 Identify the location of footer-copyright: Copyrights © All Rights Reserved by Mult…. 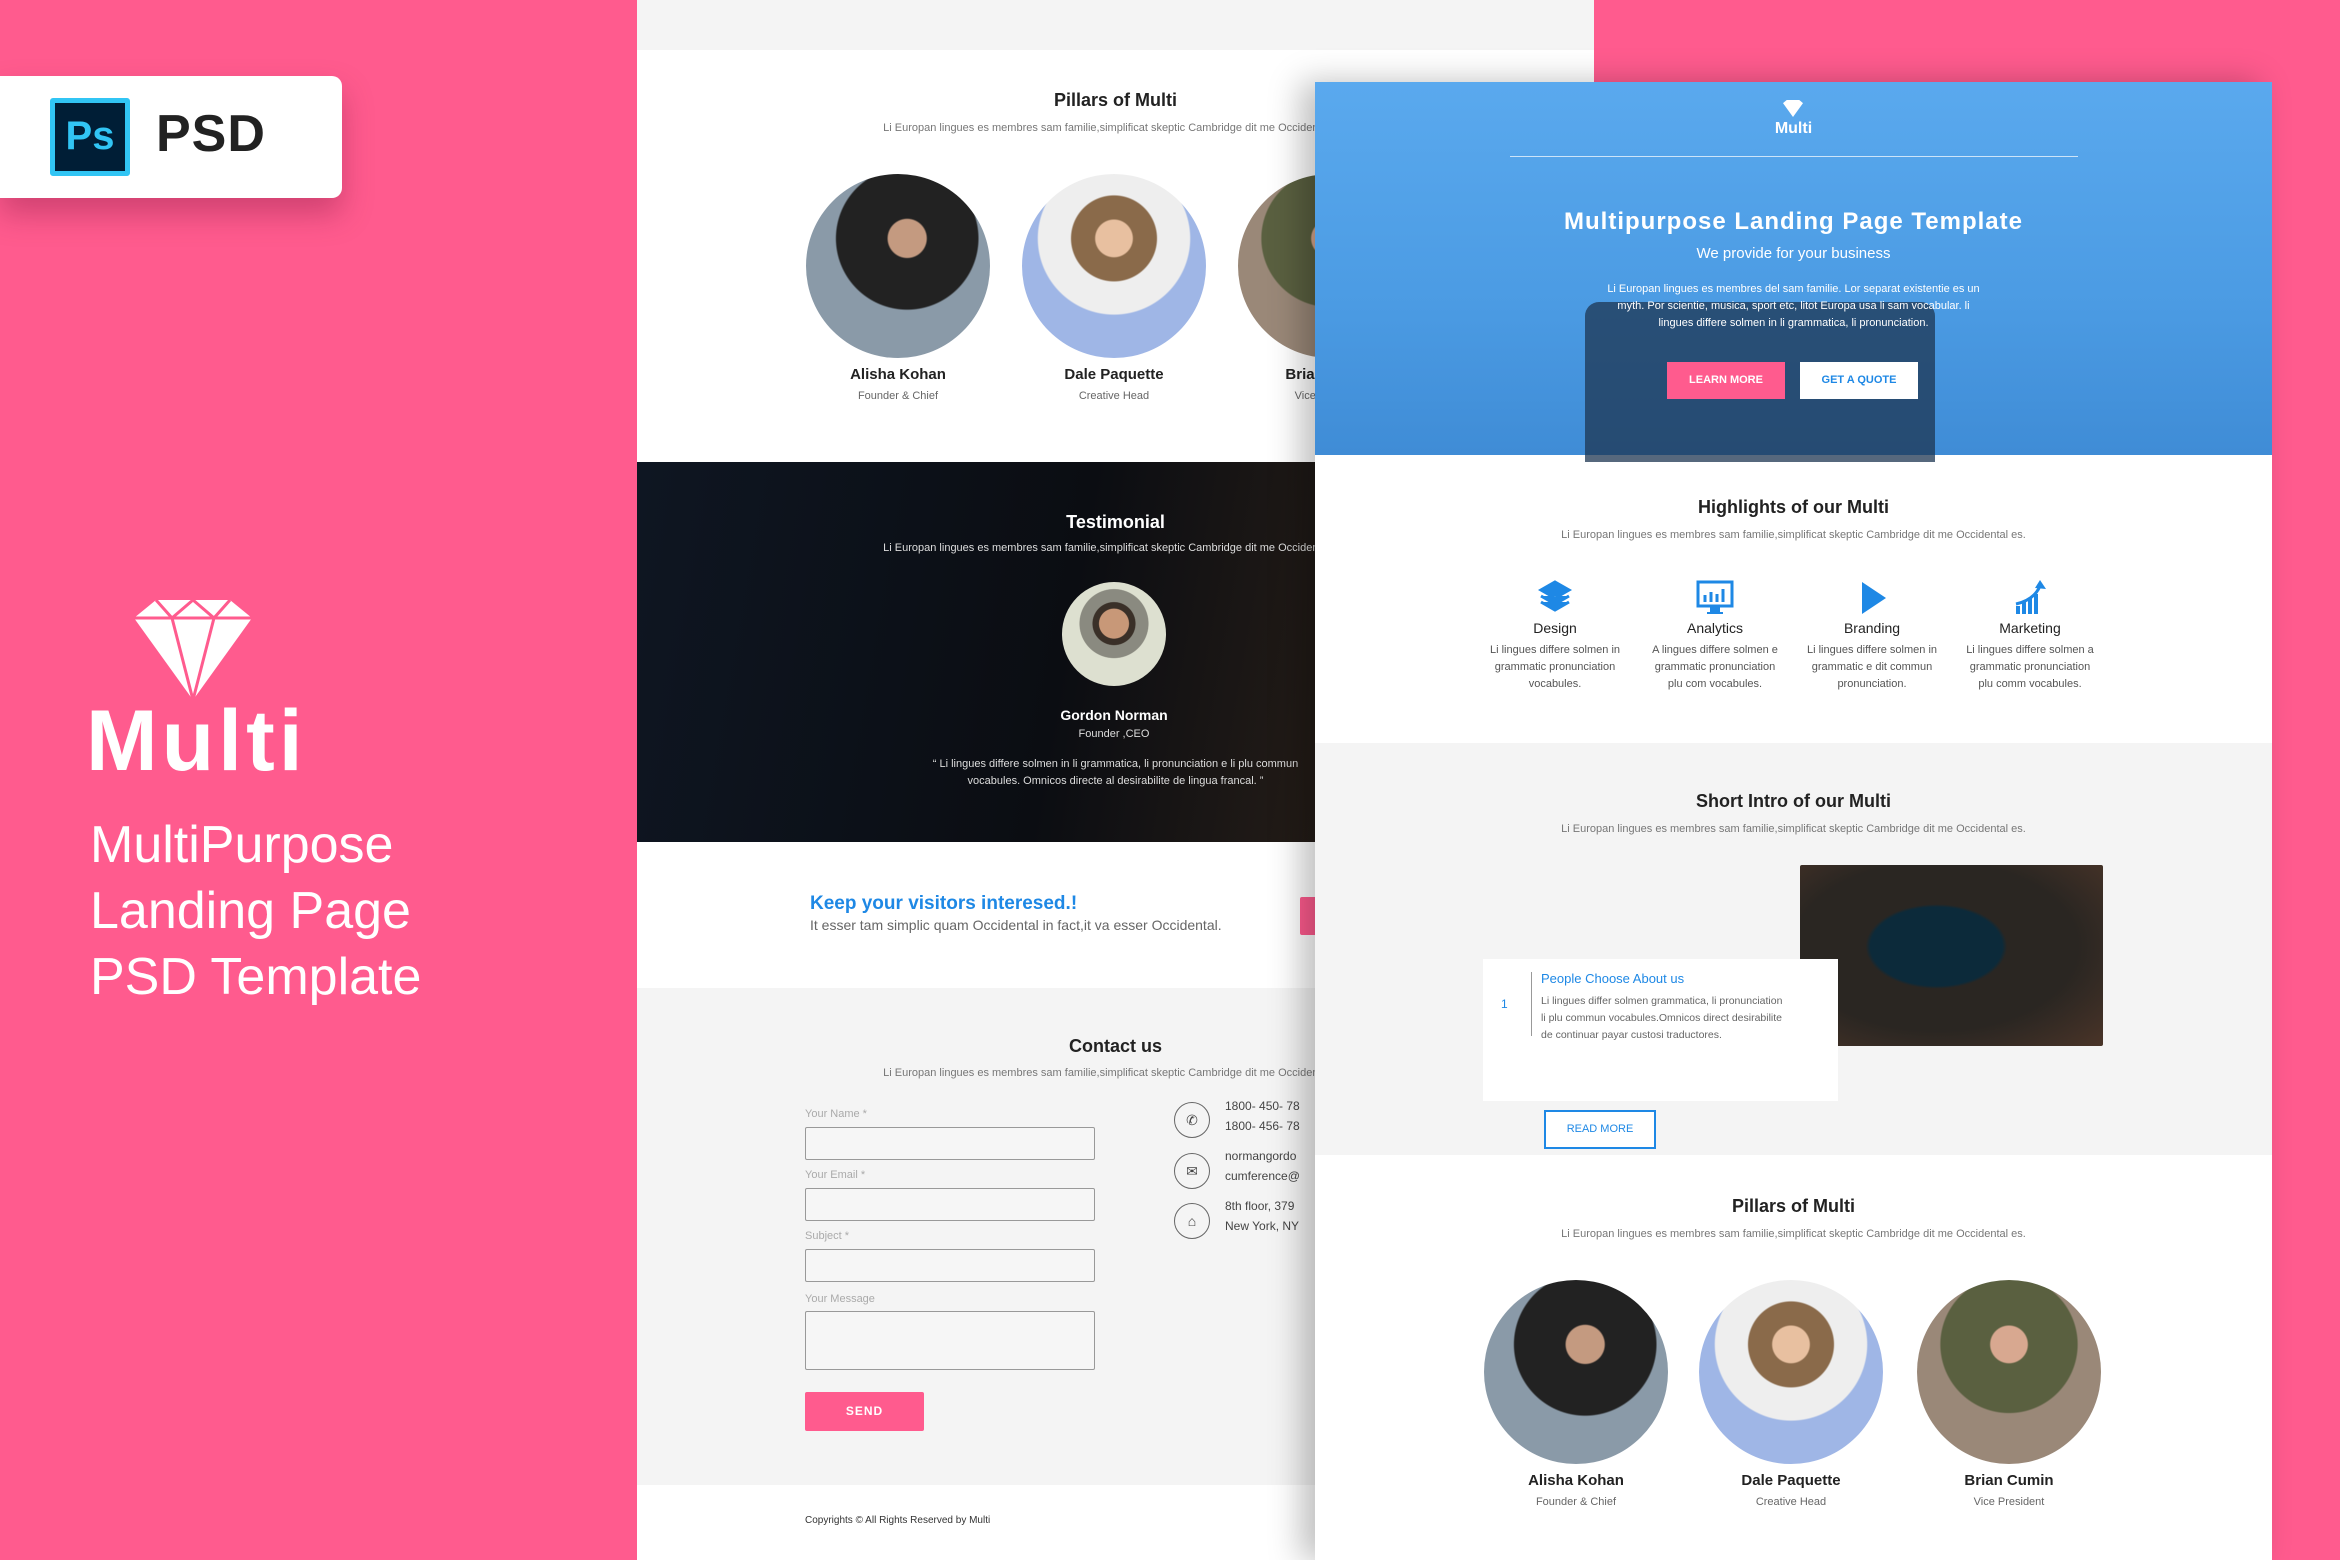
(898, 1520).